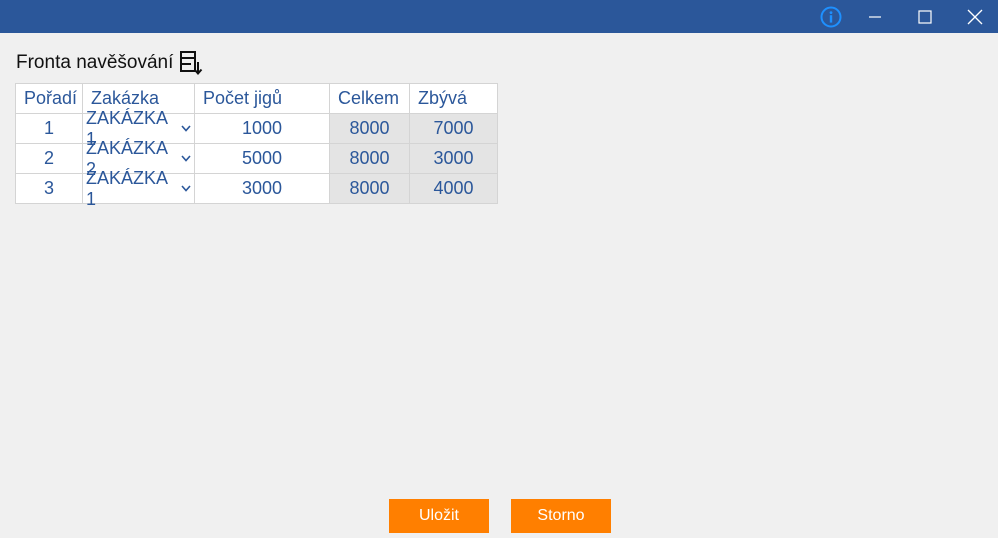 The width and height of the screenshot is (998, 538). Describe the element at coordinates (262, 188) in the screenshot. I see `count-field: 3000` at that location.